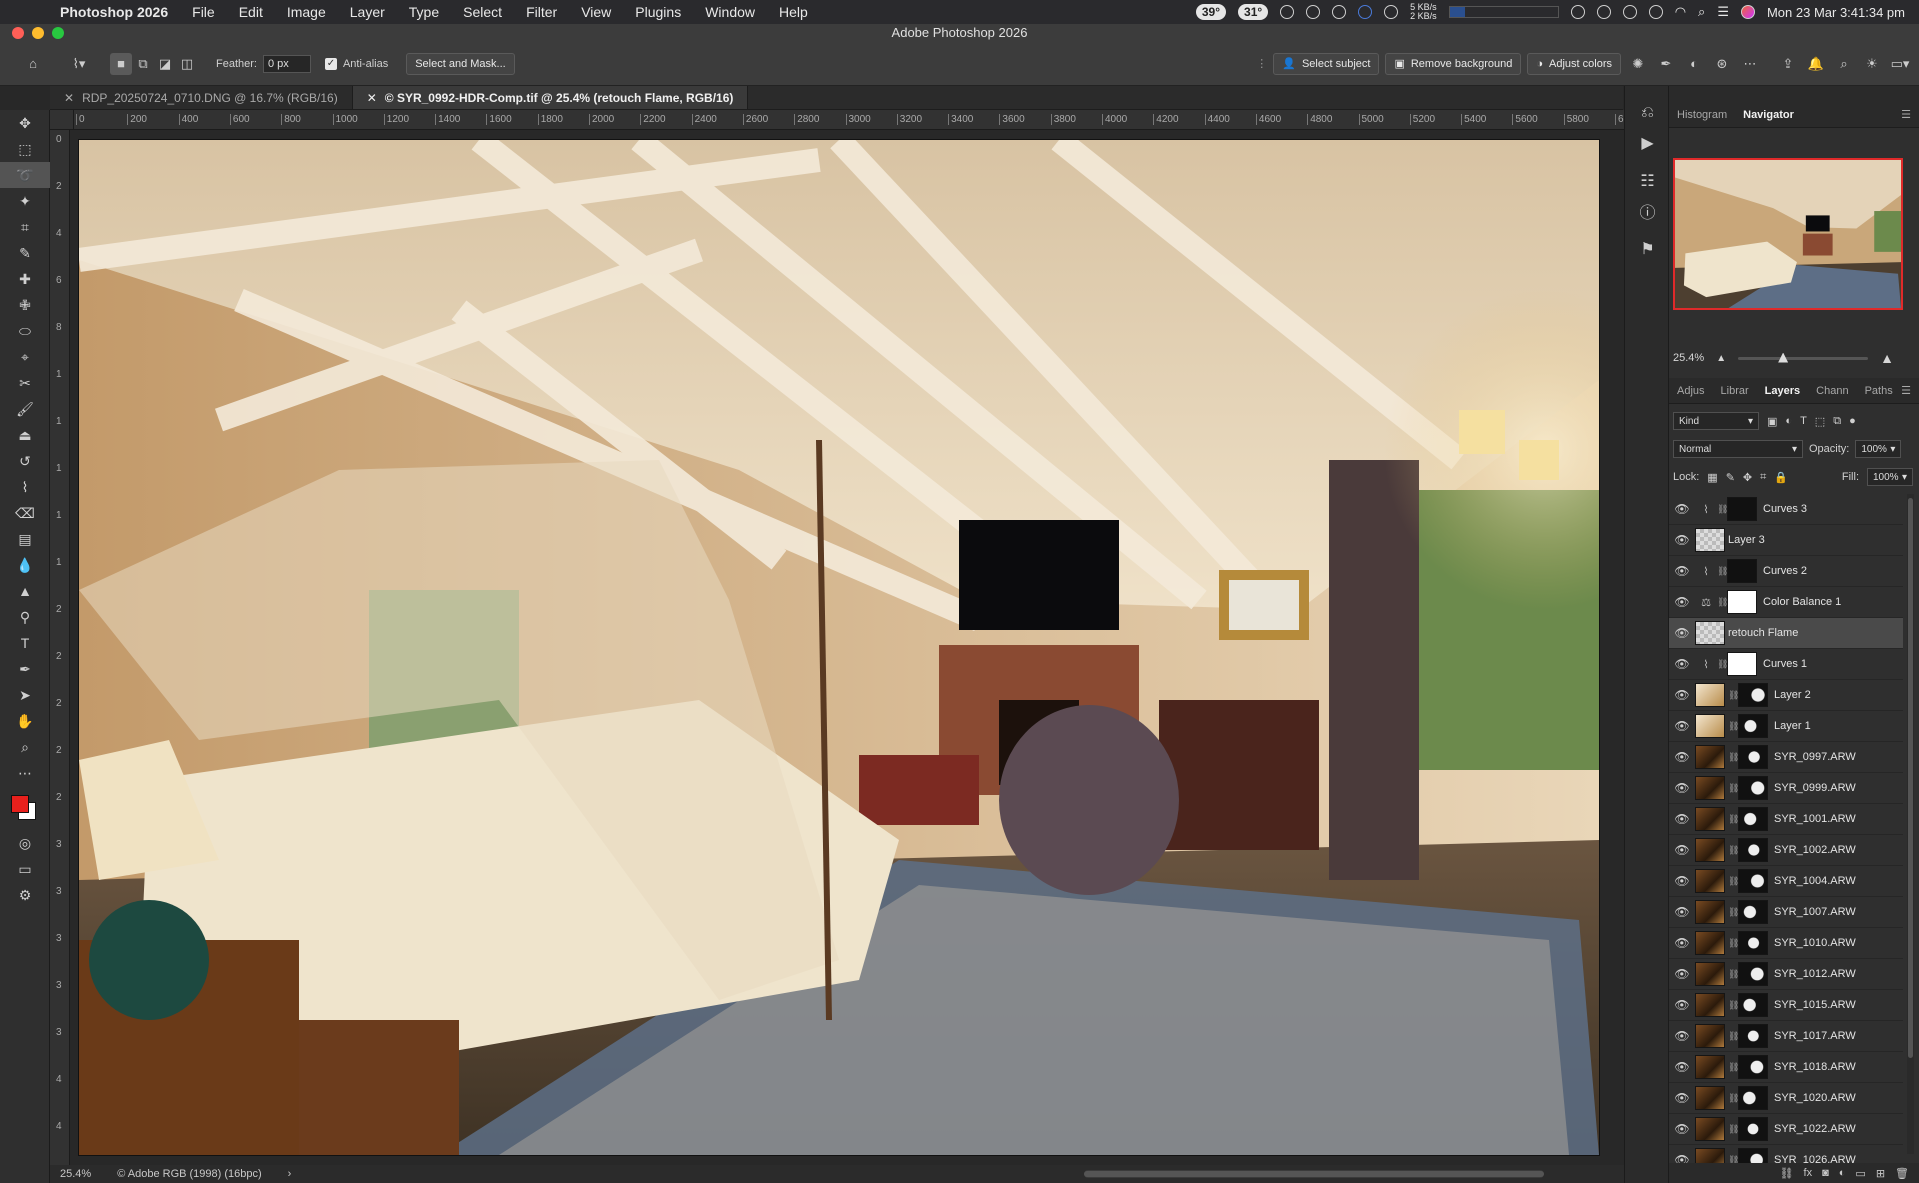 This screenshot has width=1919, height=1183. Describe the element at coordinates (20, 804) in the screenshot. I see `foreground-color-swatch` at that location.